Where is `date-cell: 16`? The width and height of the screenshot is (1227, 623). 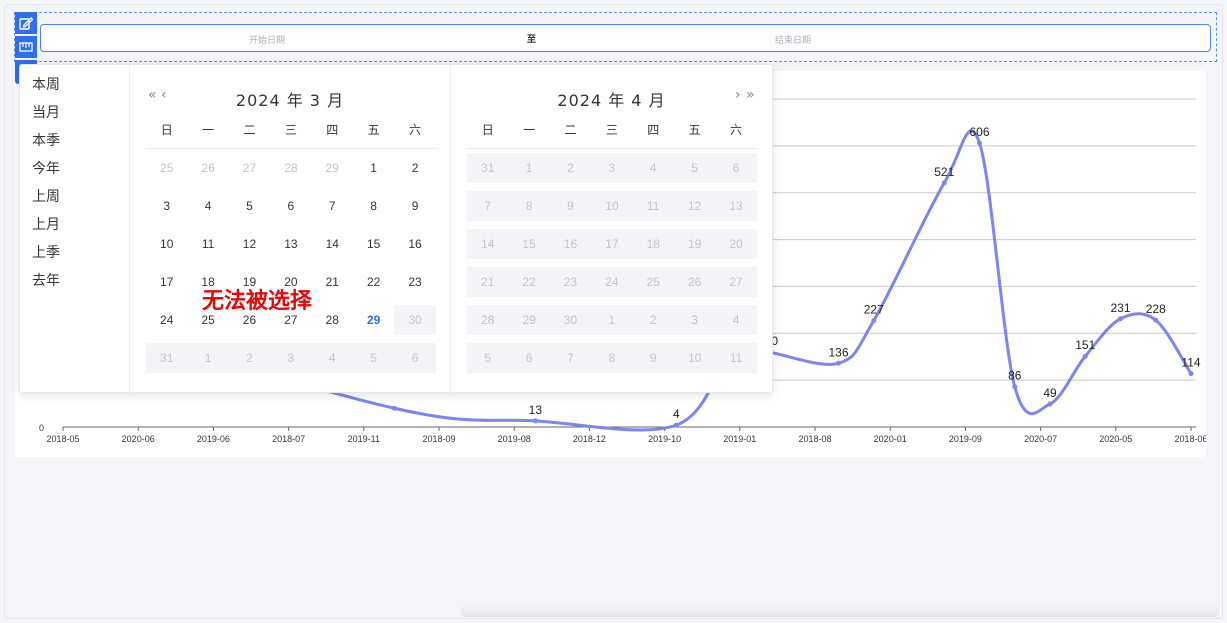
date-cell: 16 is located at coordinates (414, 244).